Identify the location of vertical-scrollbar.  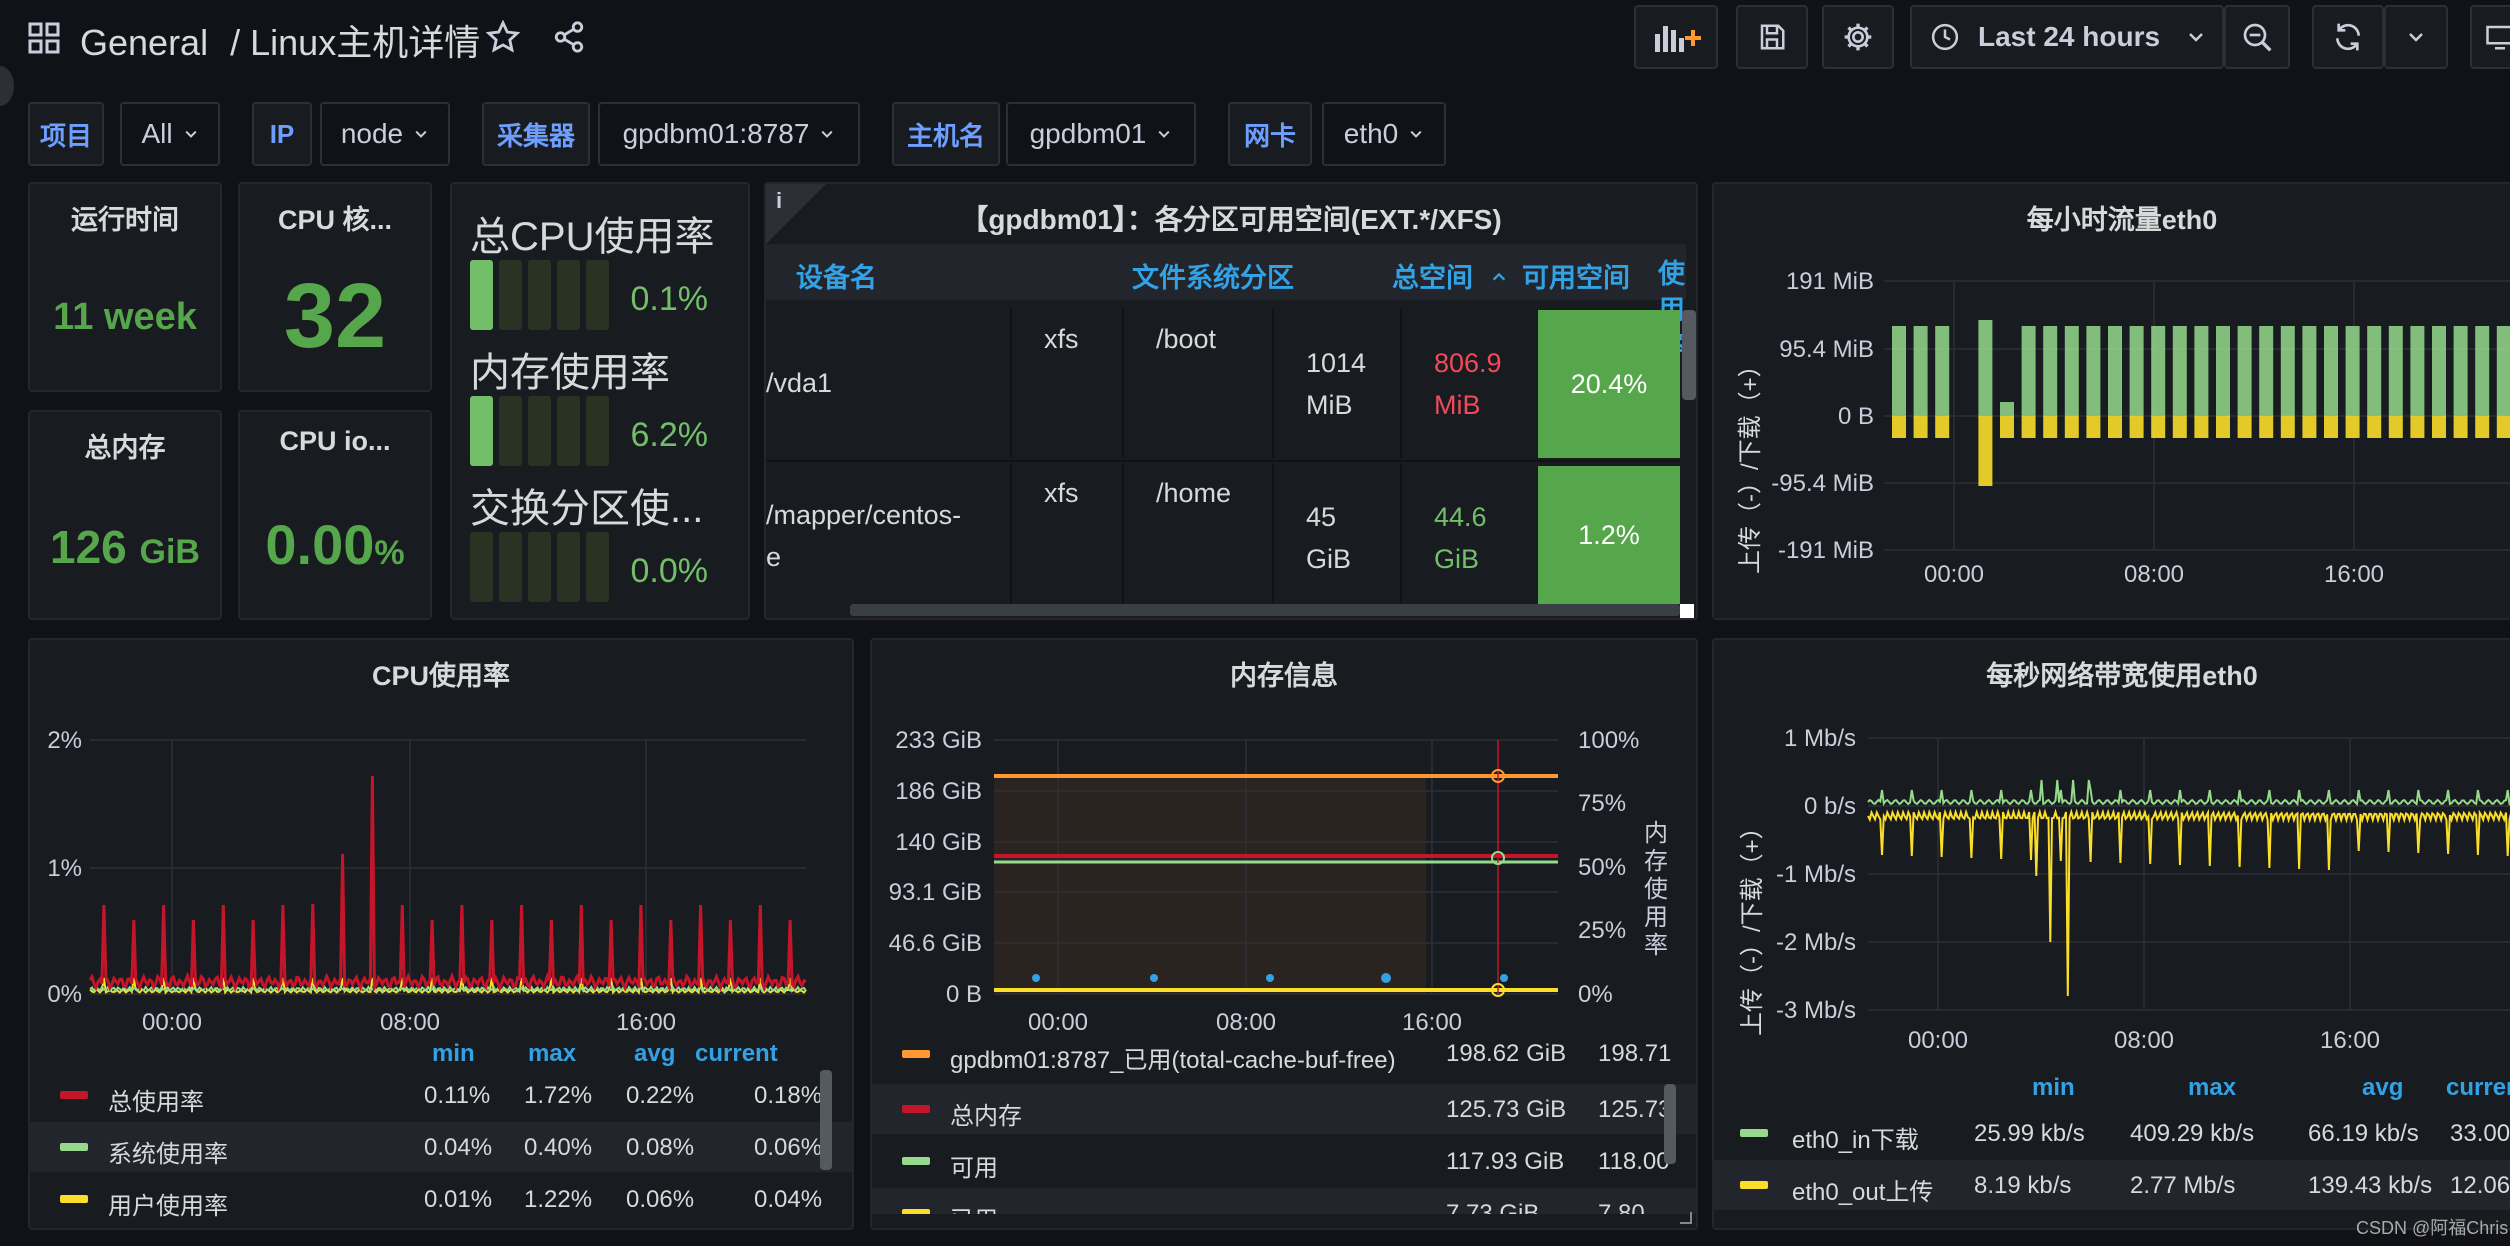
(1689, 355).